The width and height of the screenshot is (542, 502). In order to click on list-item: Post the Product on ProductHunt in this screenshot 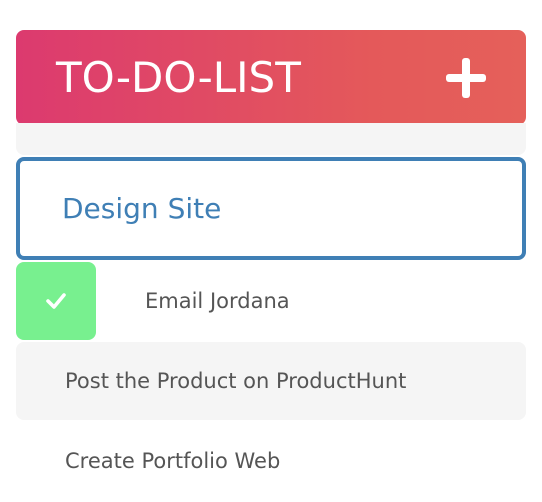, I will do `click(271, 381)`.